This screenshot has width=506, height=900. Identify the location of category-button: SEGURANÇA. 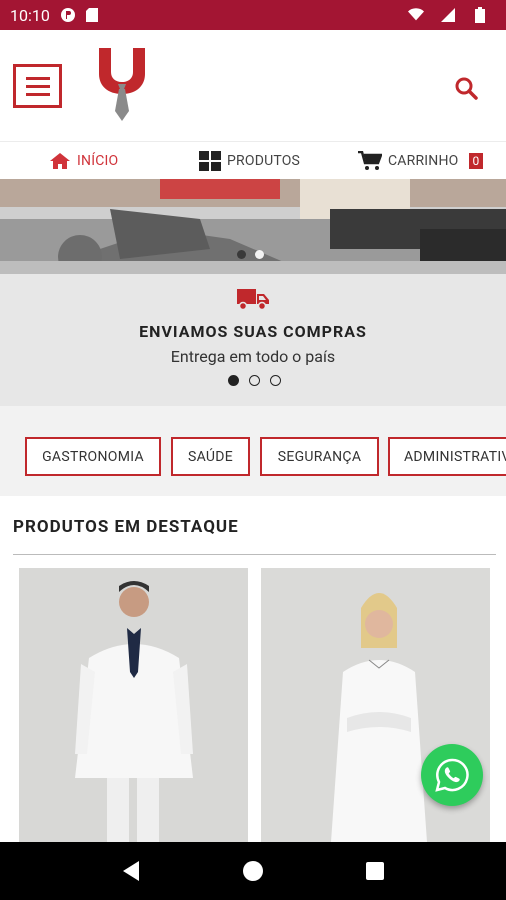
(319, 456).